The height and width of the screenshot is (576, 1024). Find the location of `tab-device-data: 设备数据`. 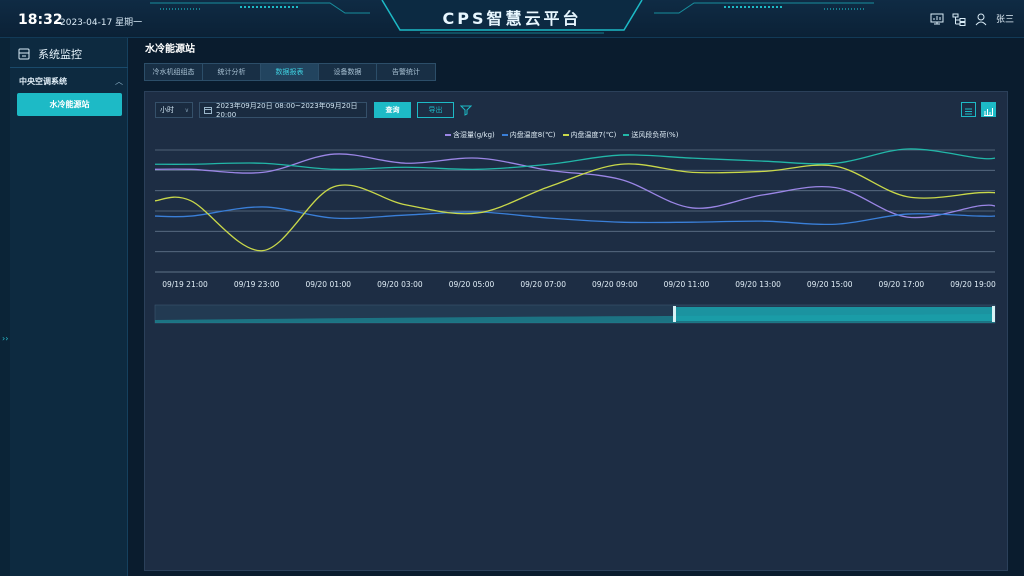

tab-device-data: 设备数据 is located at coordinates (348, 72).